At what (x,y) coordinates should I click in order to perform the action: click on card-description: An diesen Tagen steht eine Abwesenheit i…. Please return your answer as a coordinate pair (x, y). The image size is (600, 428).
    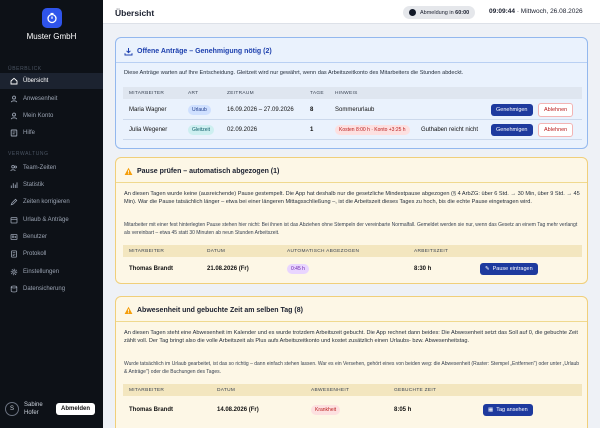
    Looking at the image, I should click on (351, 337).